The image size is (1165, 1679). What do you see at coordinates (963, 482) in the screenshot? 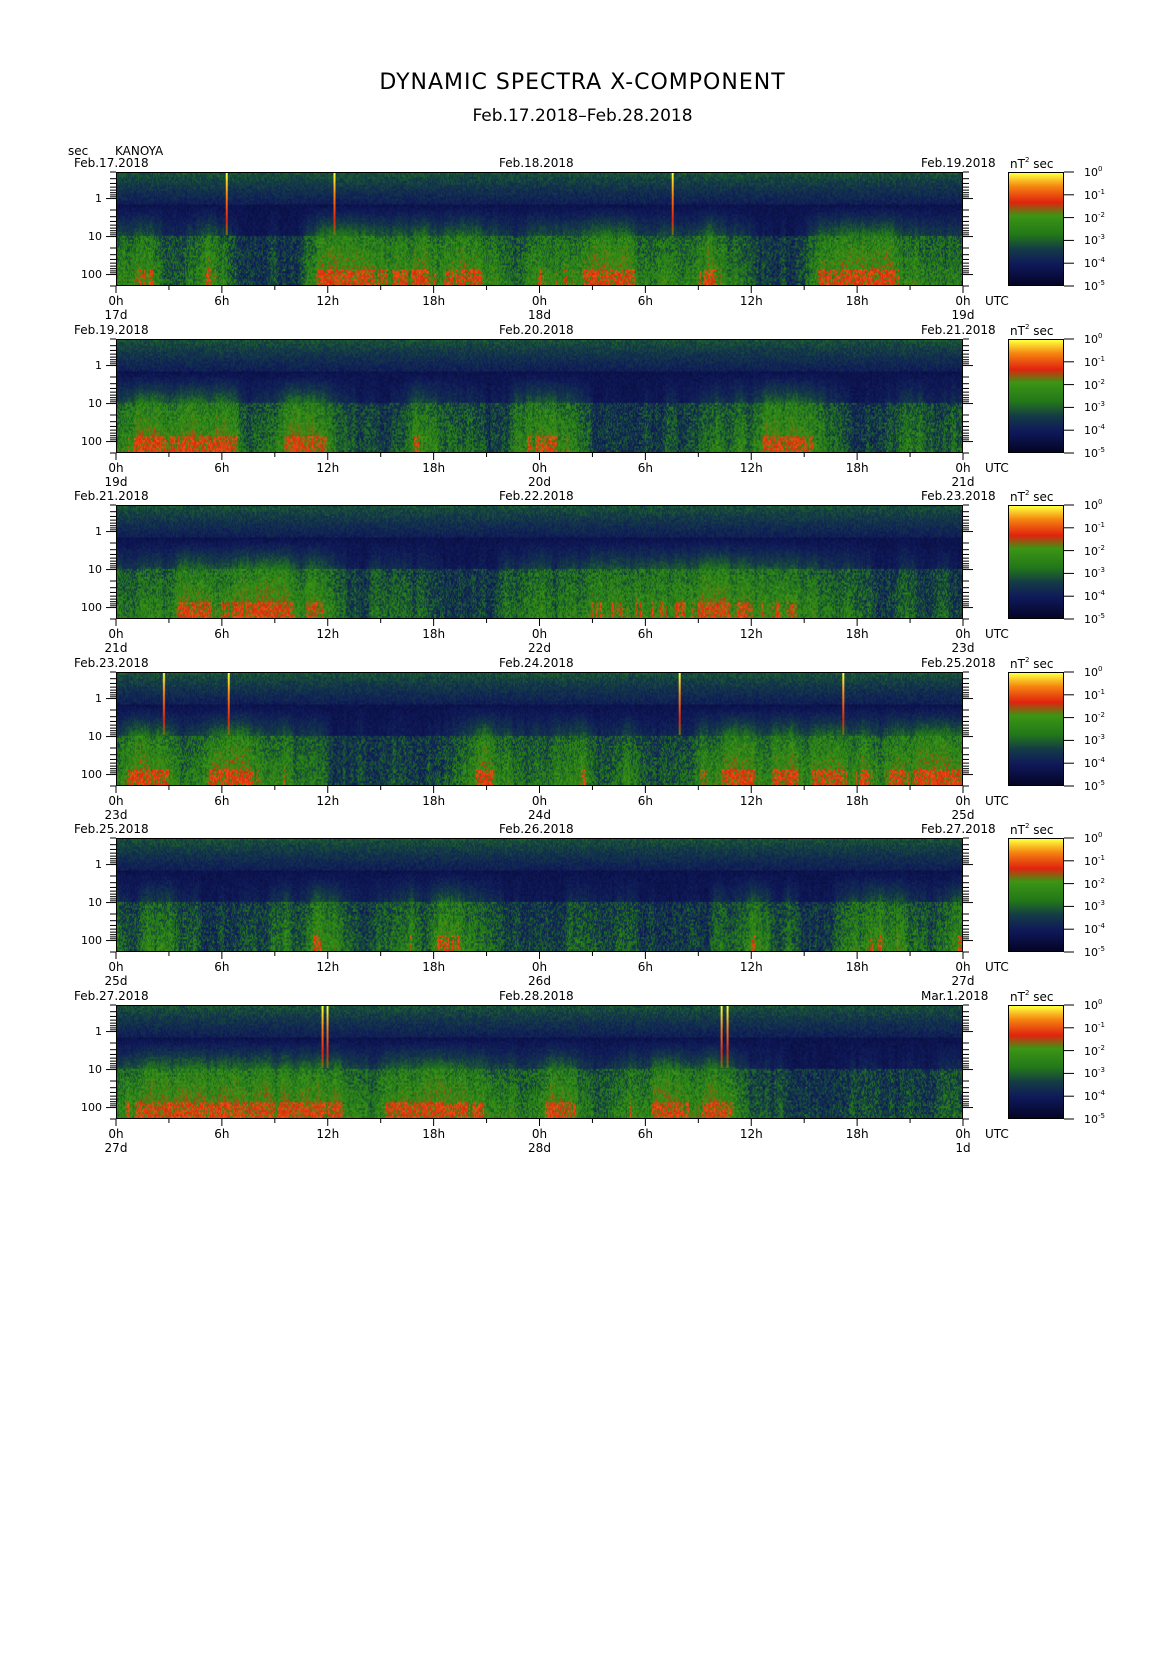
I see `day-label: 21d` at bounding box center [963, 482].